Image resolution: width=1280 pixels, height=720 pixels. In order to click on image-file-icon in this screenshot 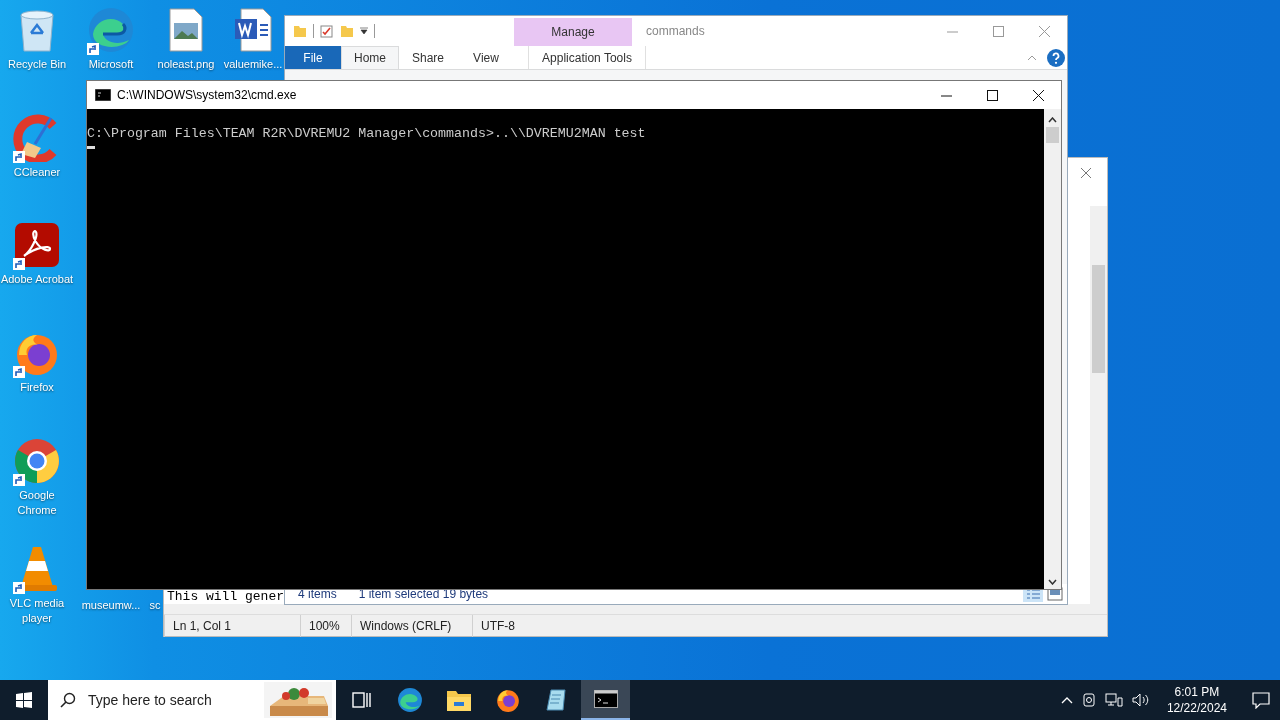, I will do `click(186, 30)`.